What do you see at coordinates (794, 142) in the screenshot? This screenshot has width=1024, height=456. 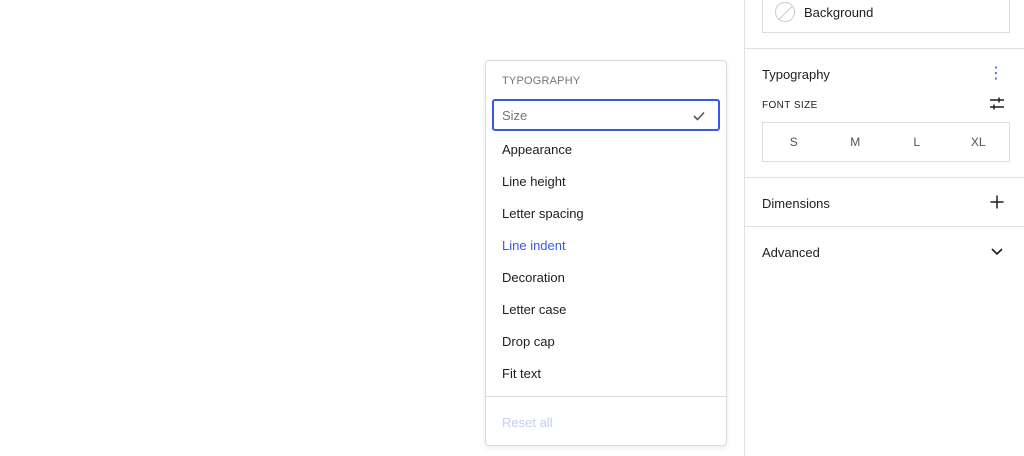 I see `font-size-option-s: S` at bounding box center [794, 142].